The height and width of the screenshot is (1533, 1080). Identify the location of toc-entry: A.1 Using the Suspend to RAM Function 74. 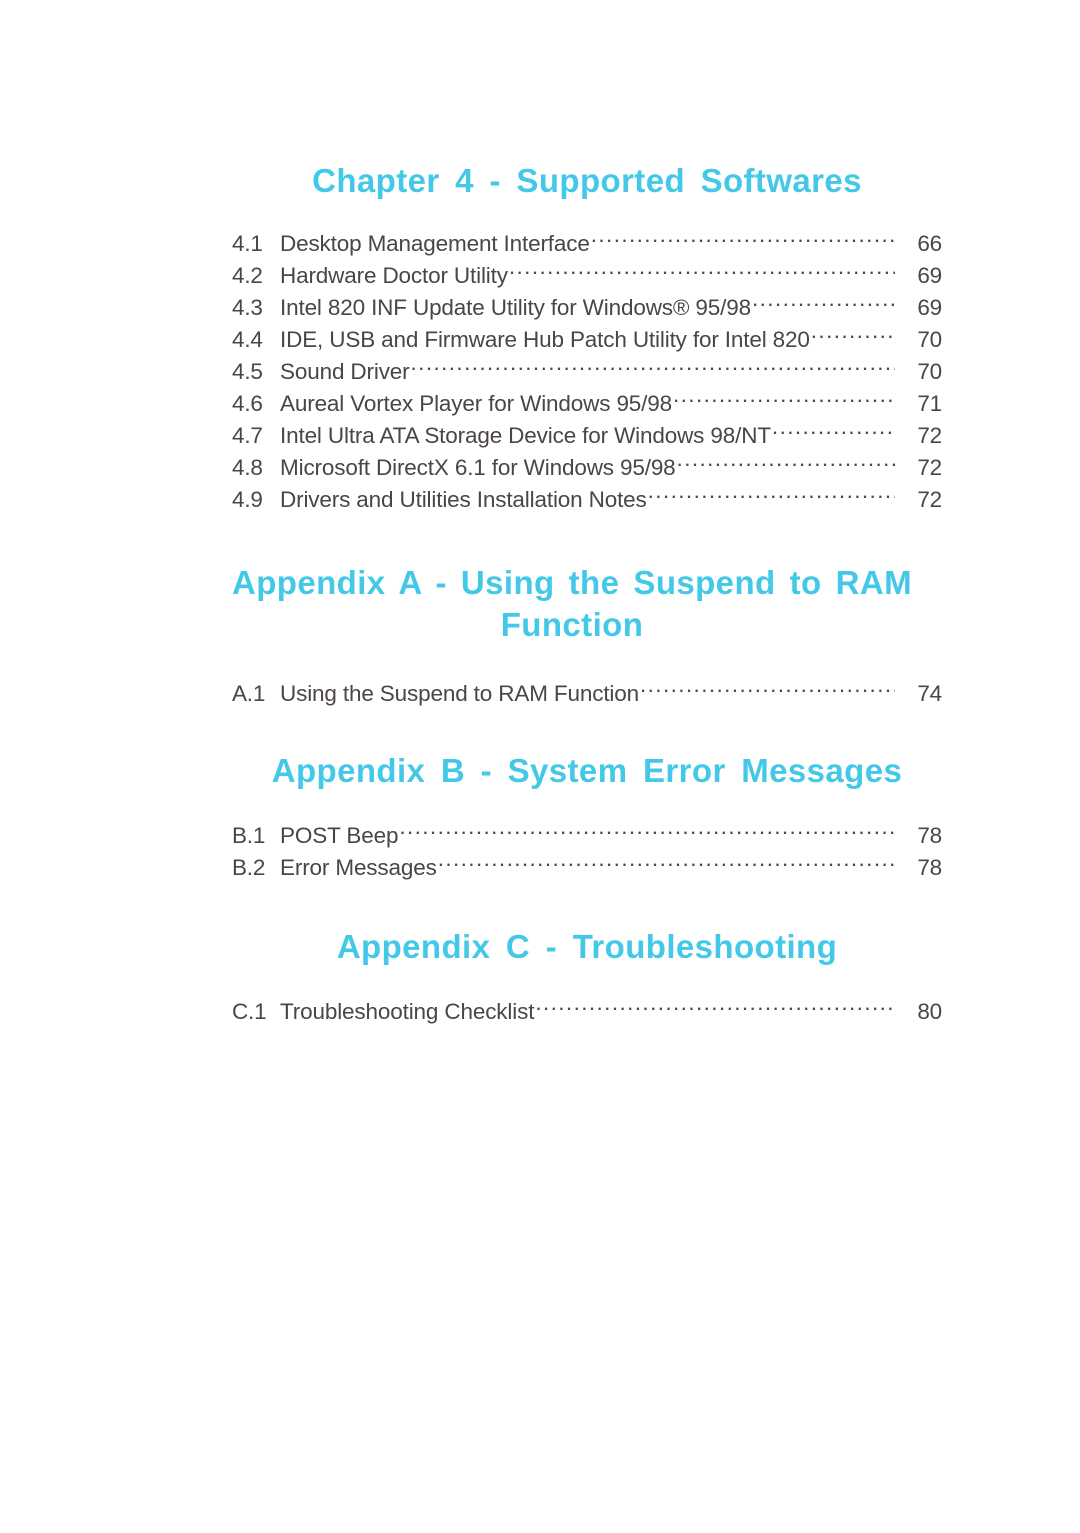
(587, 694).